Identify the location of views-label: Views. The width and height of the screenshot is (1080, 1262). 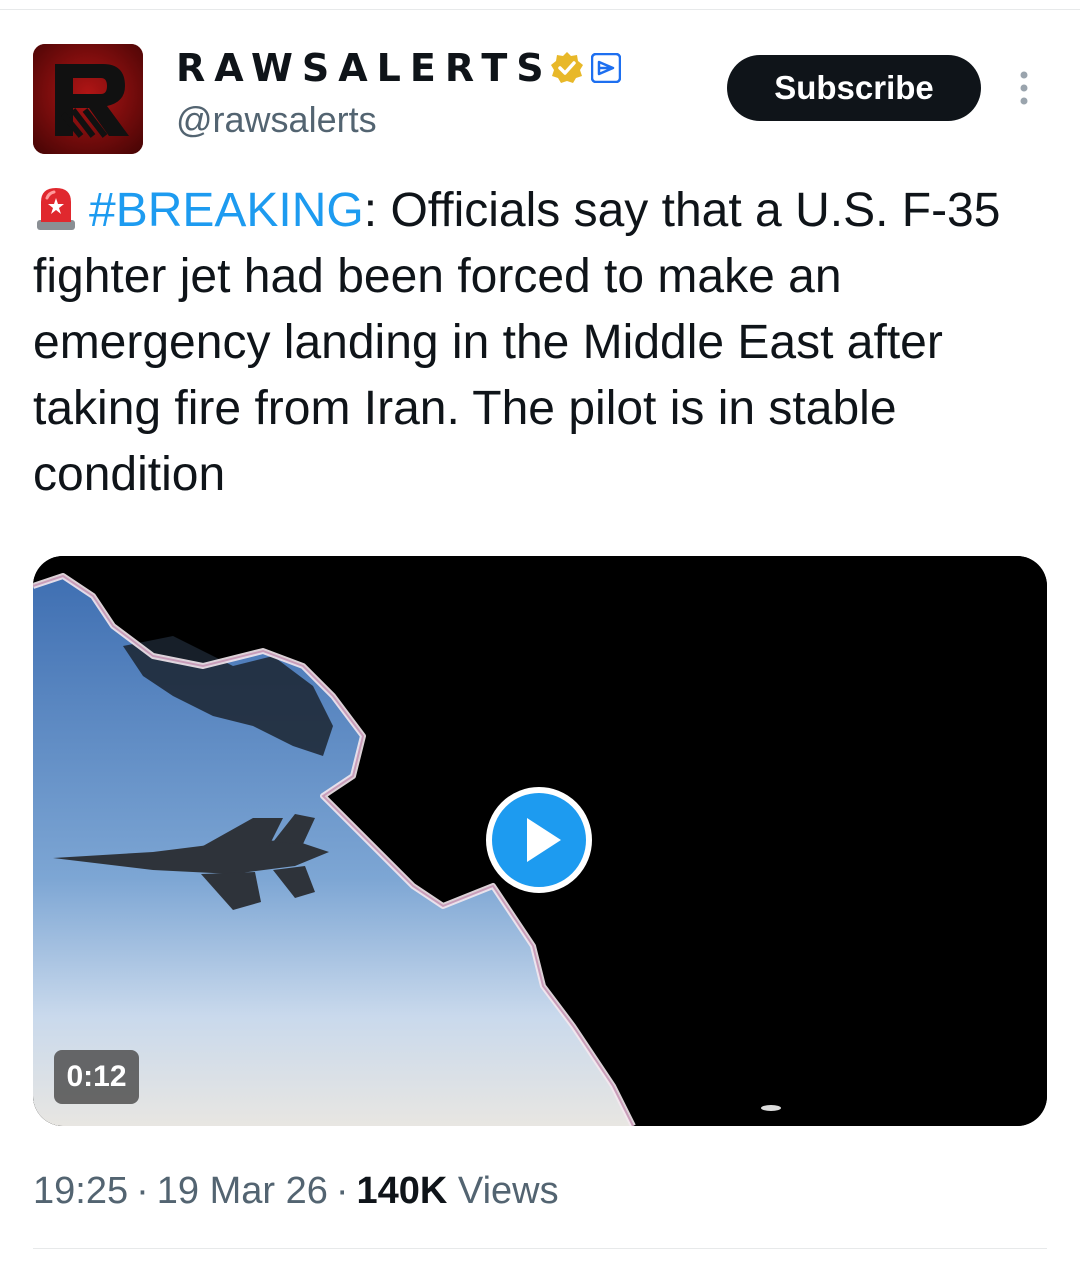
(508, 1191).